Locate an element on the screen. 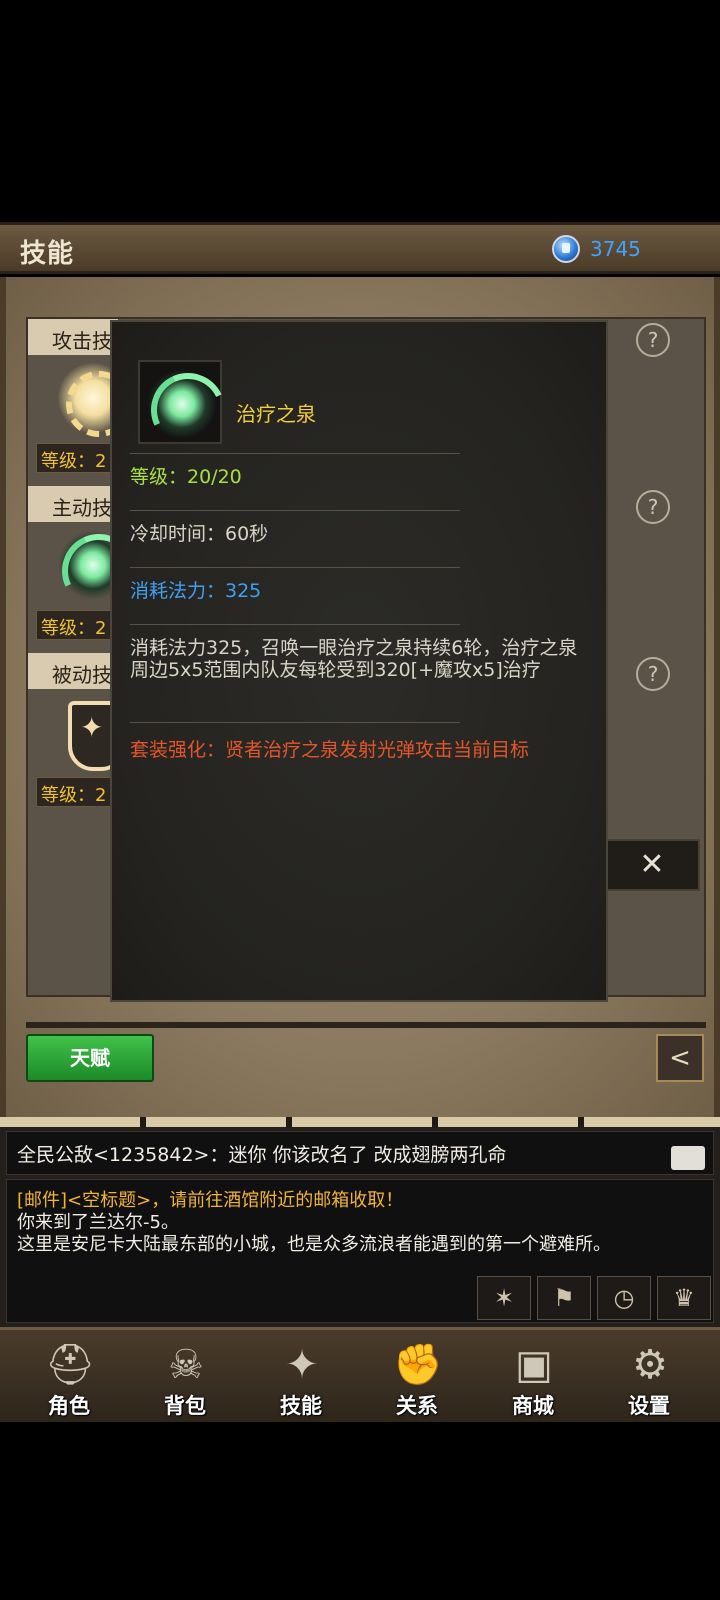  talent-button: 天赋 is located at coordinates (90, 1058).